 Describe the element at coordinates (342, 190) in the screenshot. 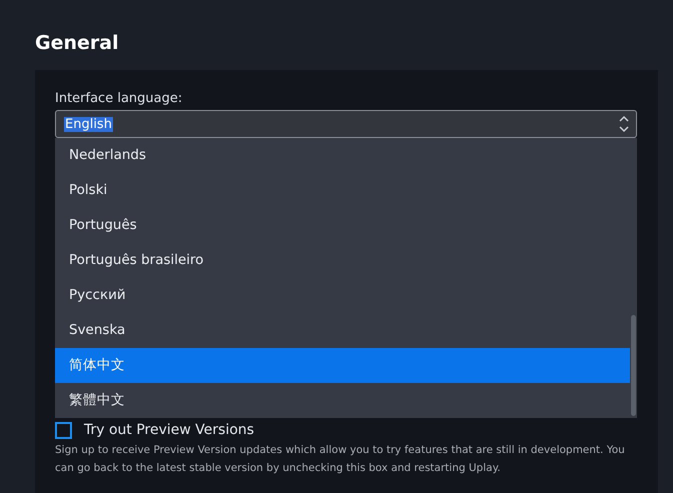

I see `language-option: Polski` at that location.